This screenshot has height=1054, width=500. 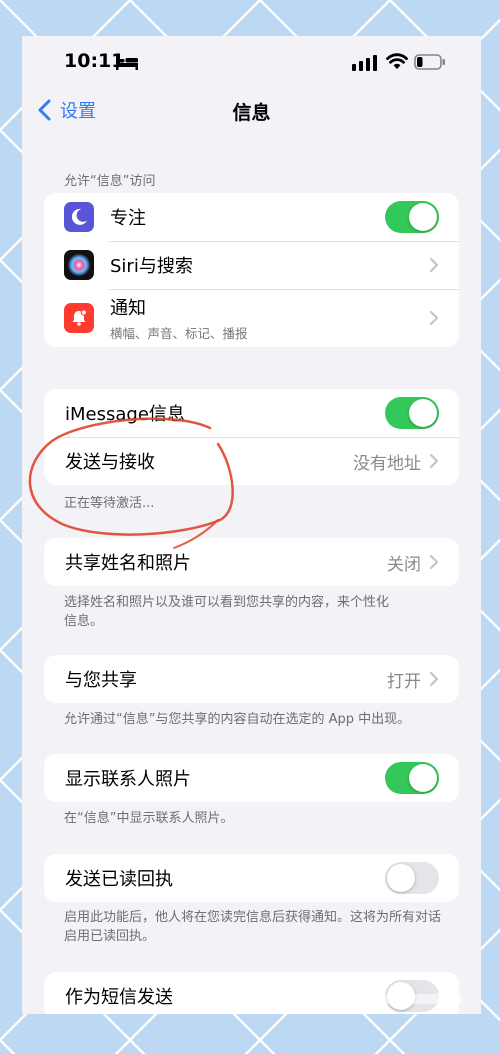 I want to click on shared-with-you-footer: 允许通过“信息”与您共享的内容自动在选定的 App 中出现。, so click(x=237, y=719).